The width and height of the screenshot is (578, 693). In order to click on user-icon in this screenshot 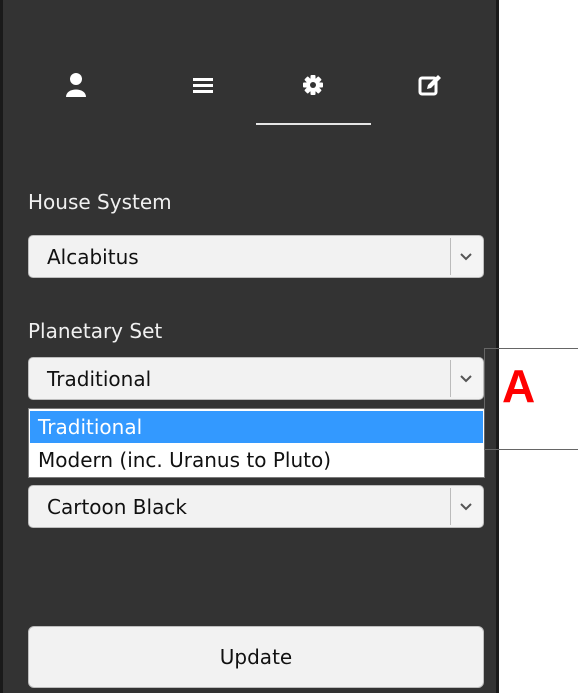, I will do `click(76, 85)`.